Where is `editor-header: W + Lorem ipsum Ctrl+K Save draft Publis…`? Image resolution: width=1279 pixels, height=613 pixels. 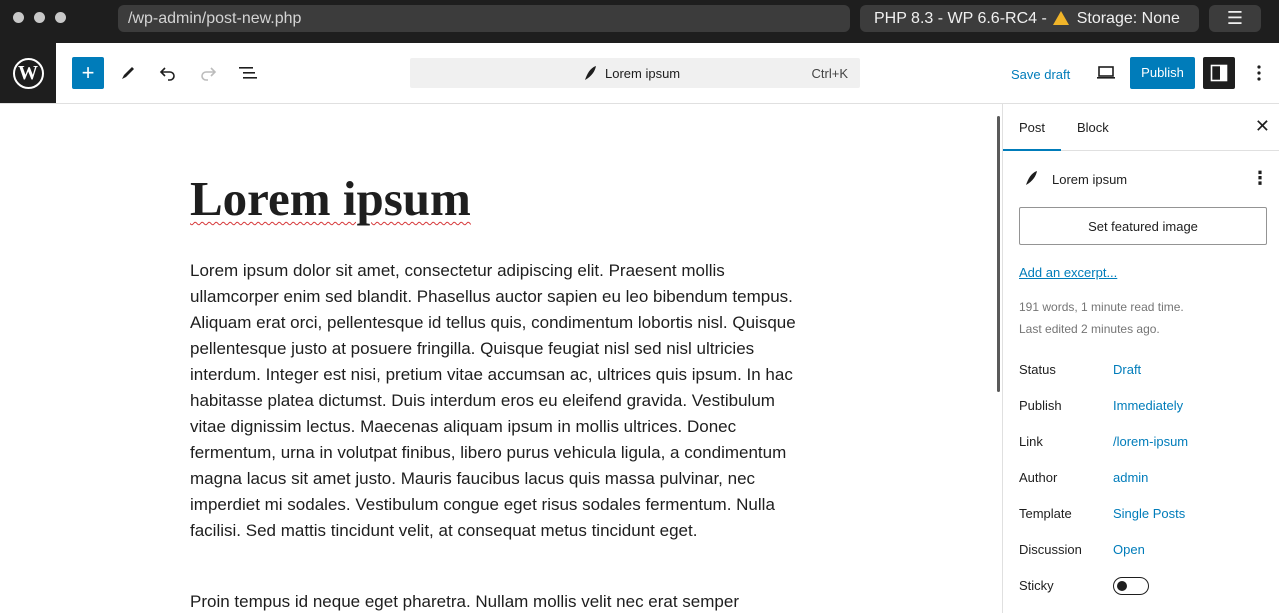
editor-header: W + Lorem ipsum Ctrl+K Save draft Publis… is located at coordinates (639, 73).